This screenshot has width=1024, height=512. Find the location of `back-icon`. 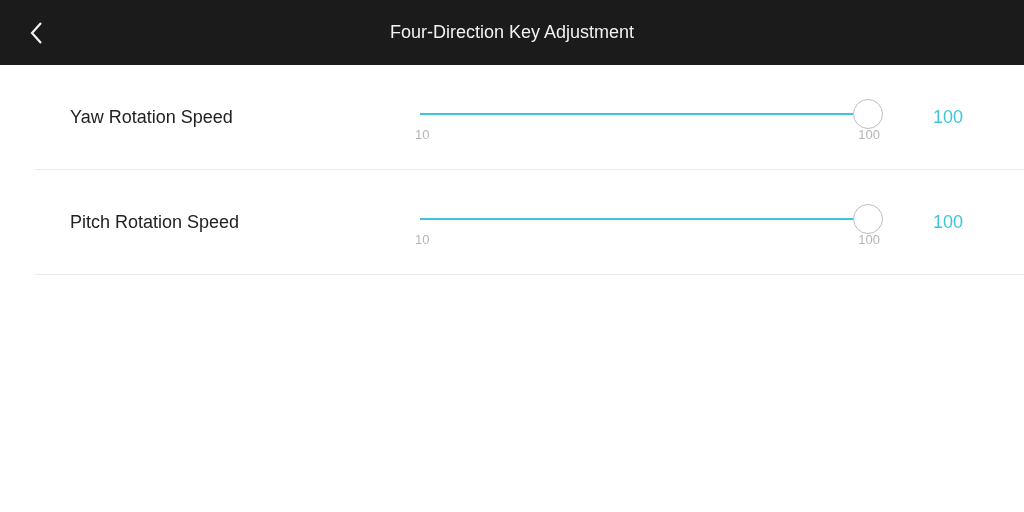

back-icon is located at coordinates (36, 33).